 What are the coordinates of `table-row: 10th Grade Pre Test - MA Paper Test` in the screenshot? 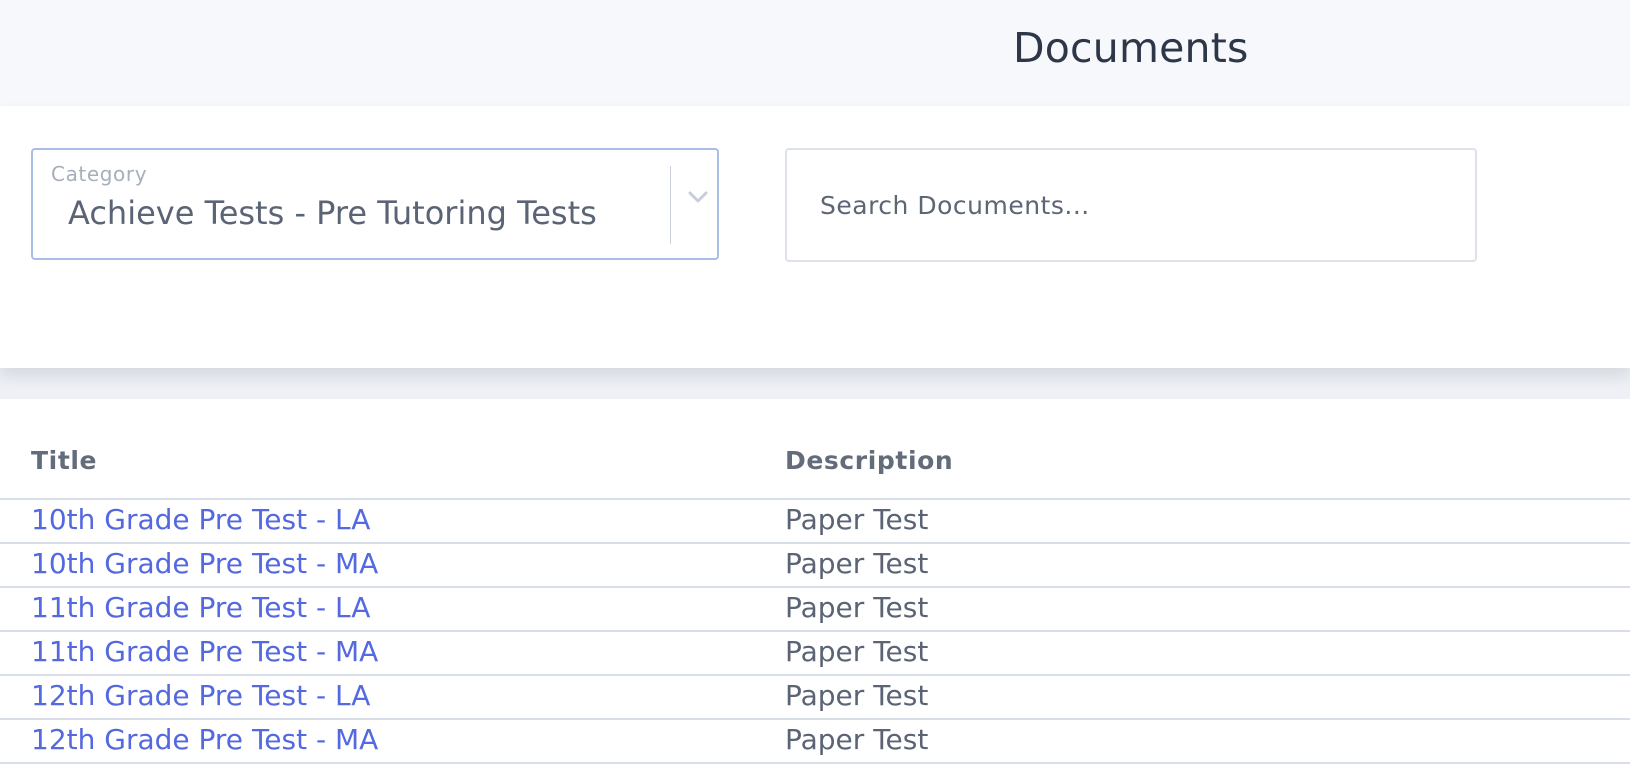 It's located at (815, 566).